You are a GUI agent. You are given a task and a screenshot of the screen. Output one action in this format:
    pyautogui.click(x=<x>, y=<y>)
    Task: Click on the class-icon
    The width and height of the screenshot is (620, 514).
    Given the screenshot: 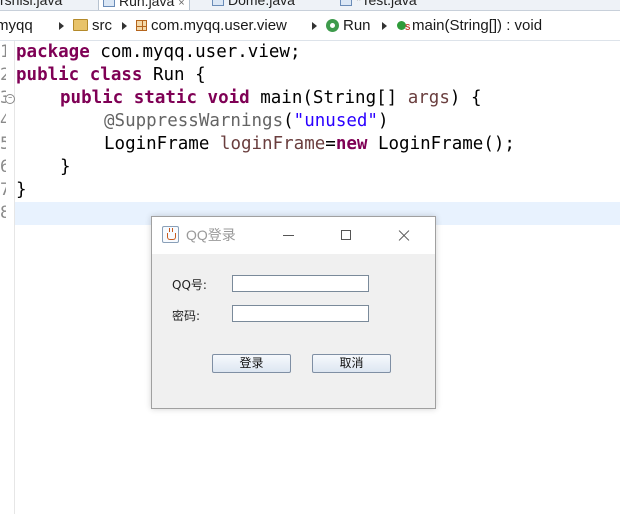 What is the action you would take?
    pyautogui.click(x=332, y=25)
    